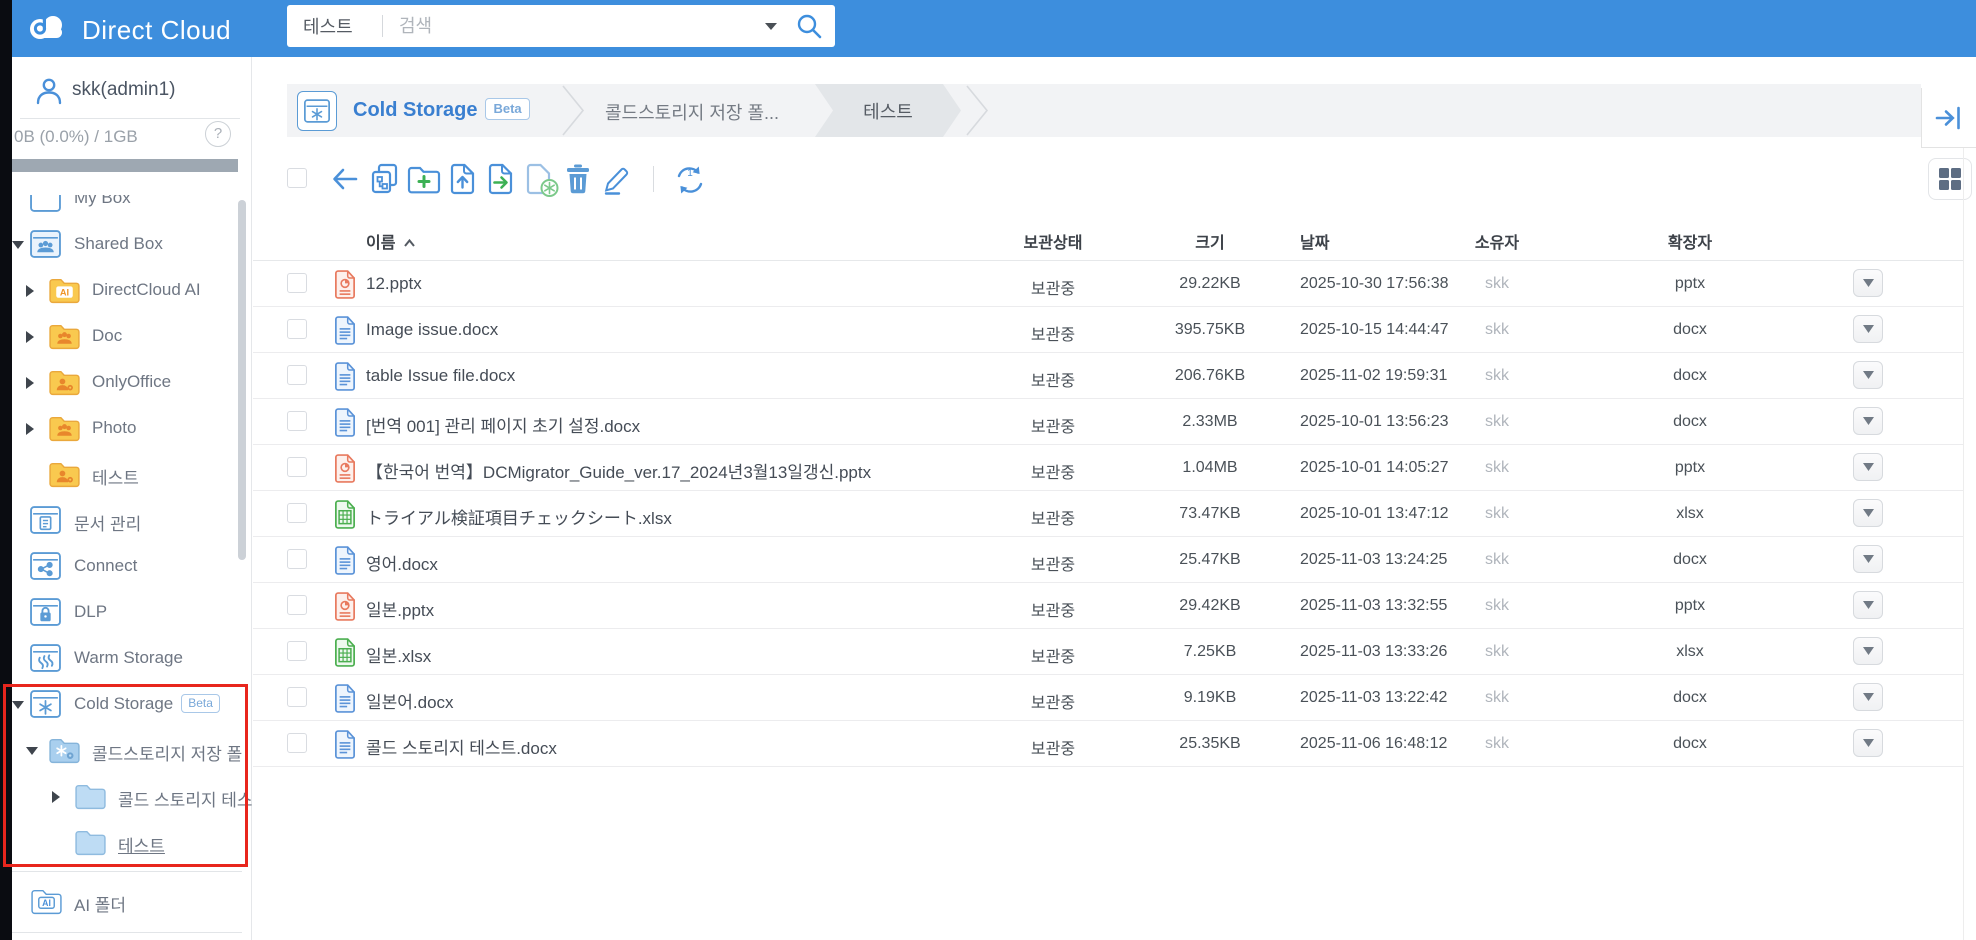  Describe the element at coordinates (402, 562) in the screenshot. I see `file-name: 영어.docx` at that location.